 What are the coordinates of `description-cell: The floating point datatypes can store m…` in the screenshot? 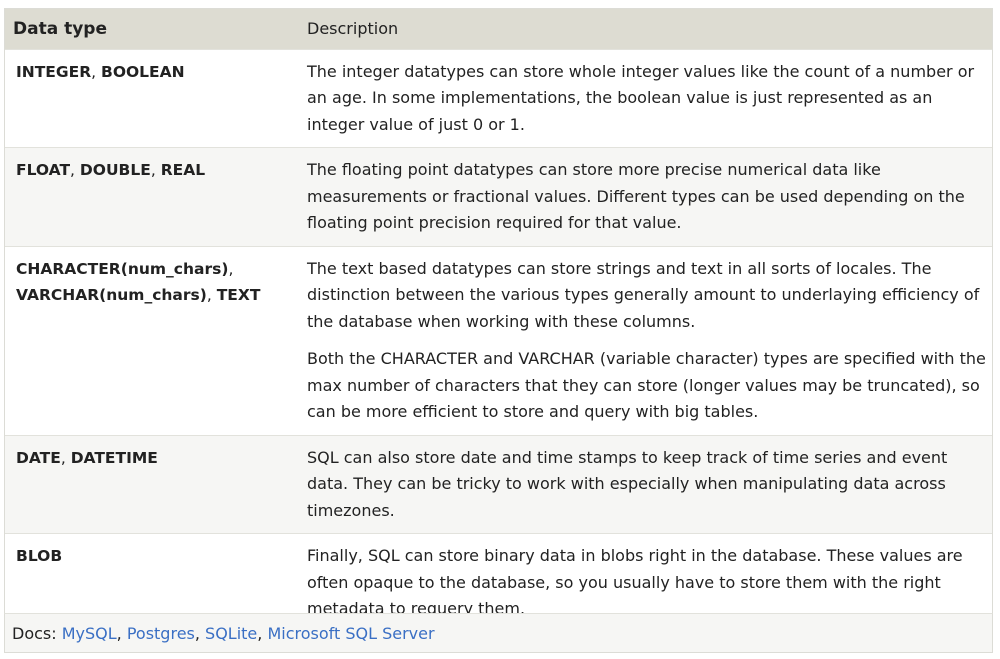 It's located at (644, 197).